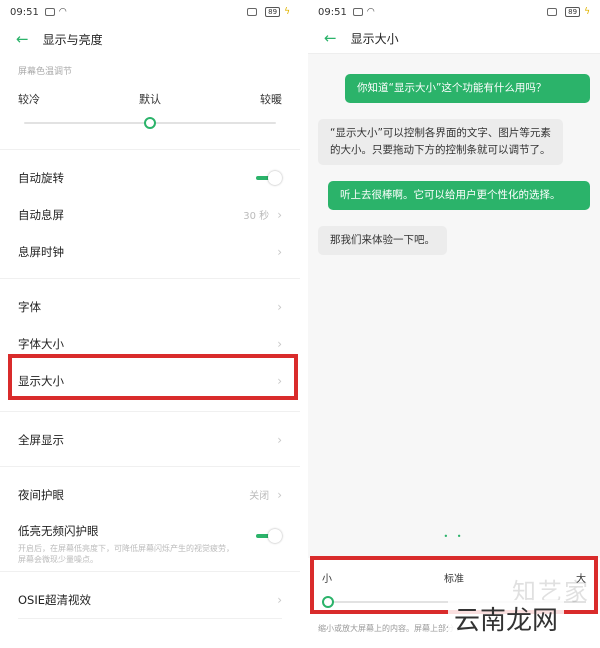  What do you see at coordinates (41, 177) in the screenshot?
I see `auto-rotate-label: 自动旋转` at bounding box center [41, 177].